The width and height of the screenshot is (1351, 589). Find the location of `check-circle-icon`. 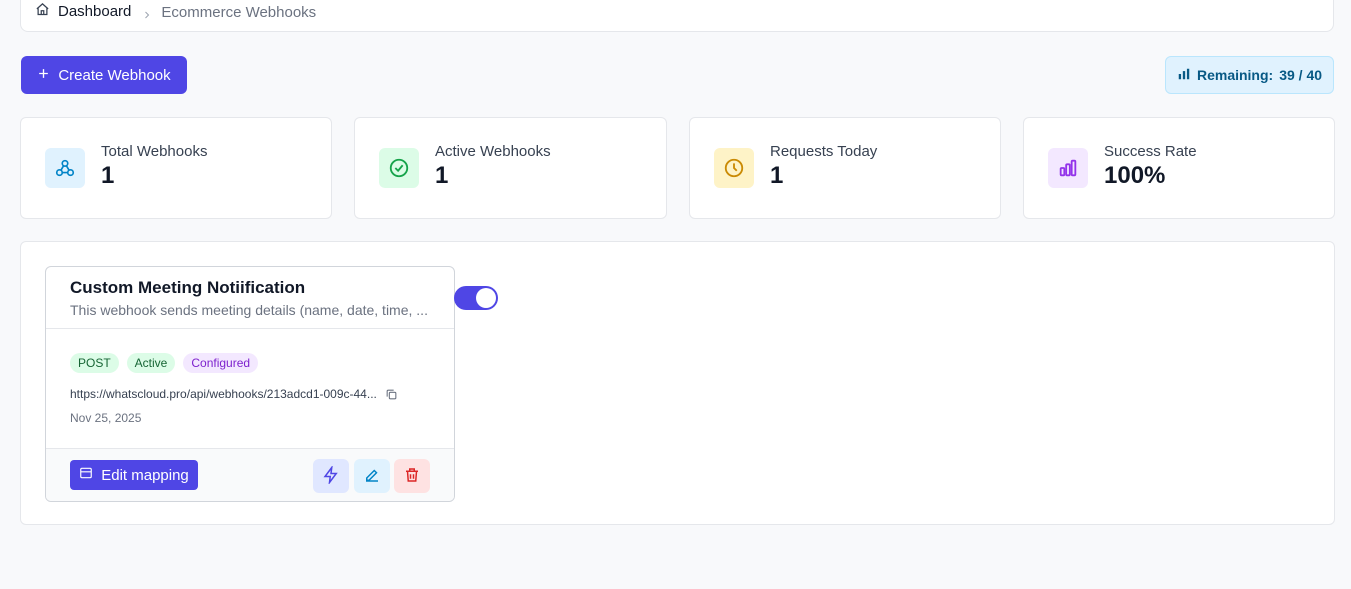

check-circle-icon is located at coordinates (399, 168).